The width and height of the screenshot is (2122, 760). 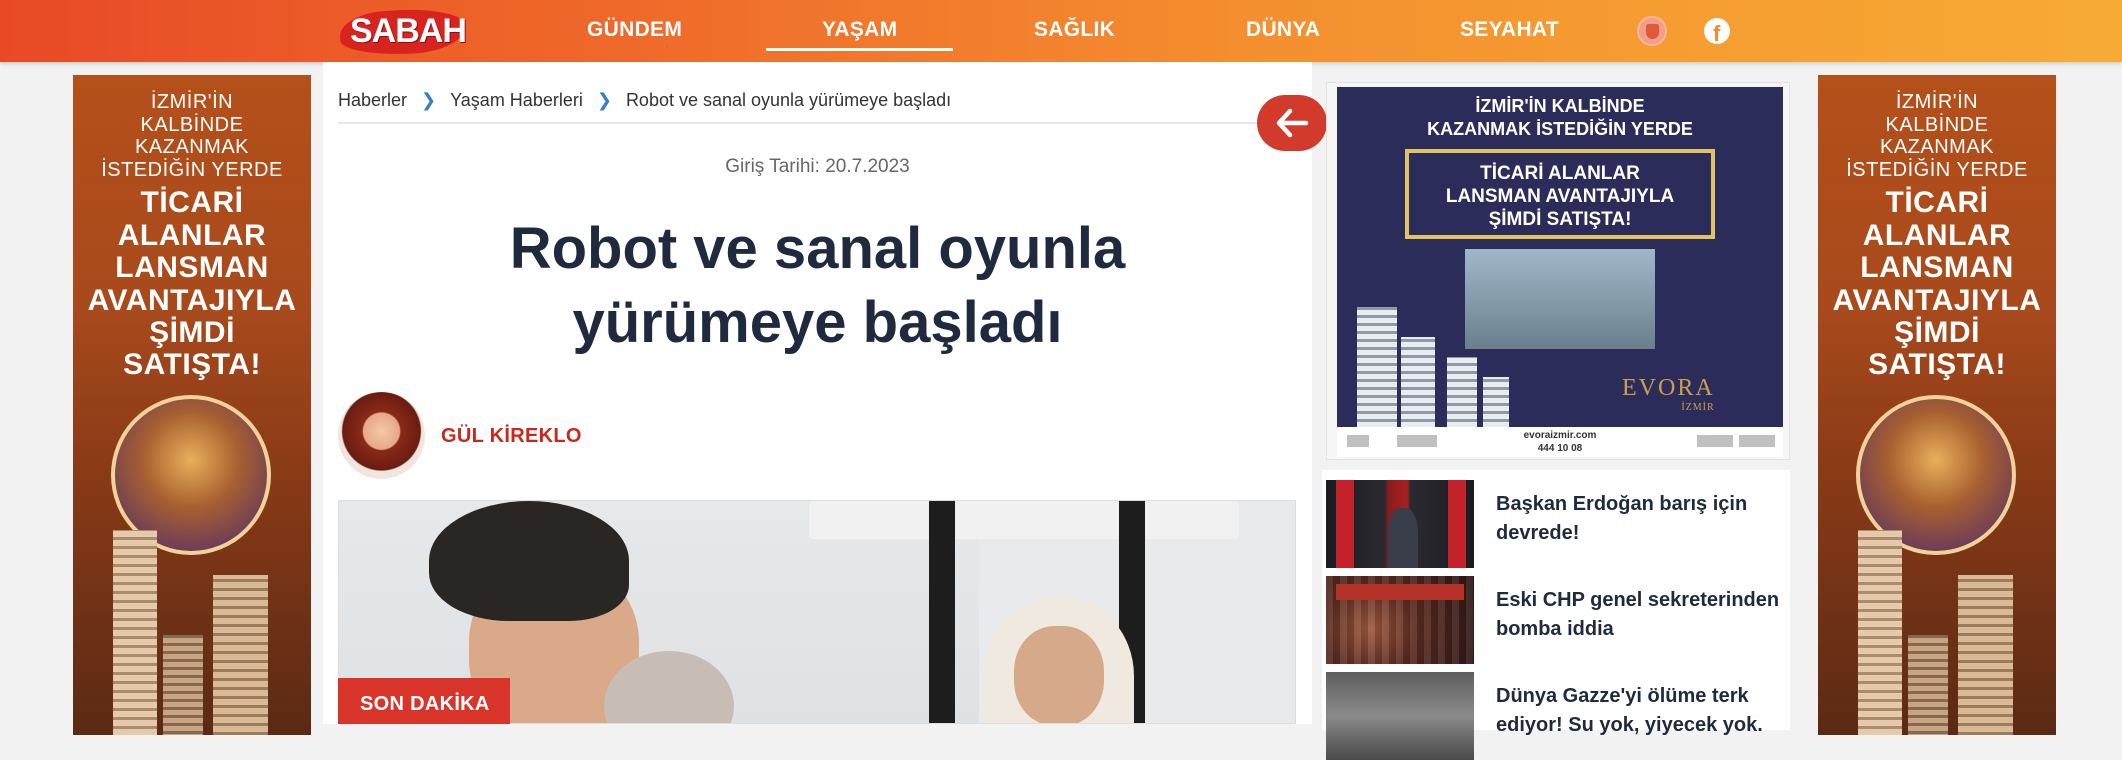 I want to click on ad-footer: evoraizmir.com 444 10 08, so click(x=1560, y=442).